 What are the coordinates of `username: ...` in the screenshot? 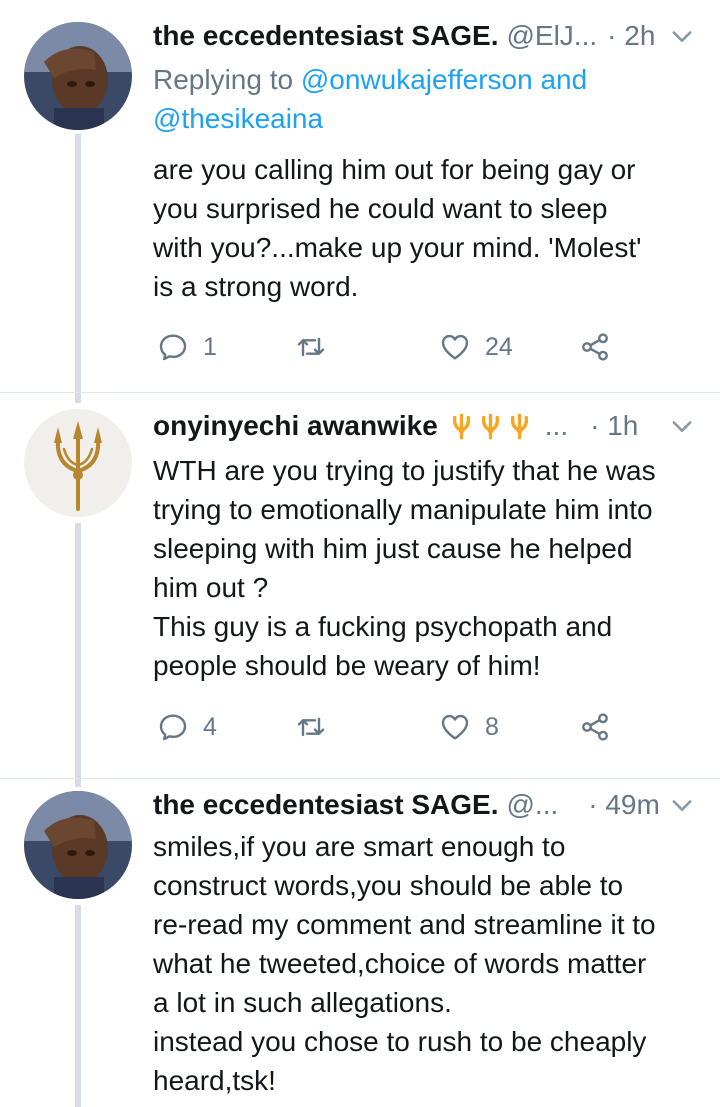 It's located at (556, 426).